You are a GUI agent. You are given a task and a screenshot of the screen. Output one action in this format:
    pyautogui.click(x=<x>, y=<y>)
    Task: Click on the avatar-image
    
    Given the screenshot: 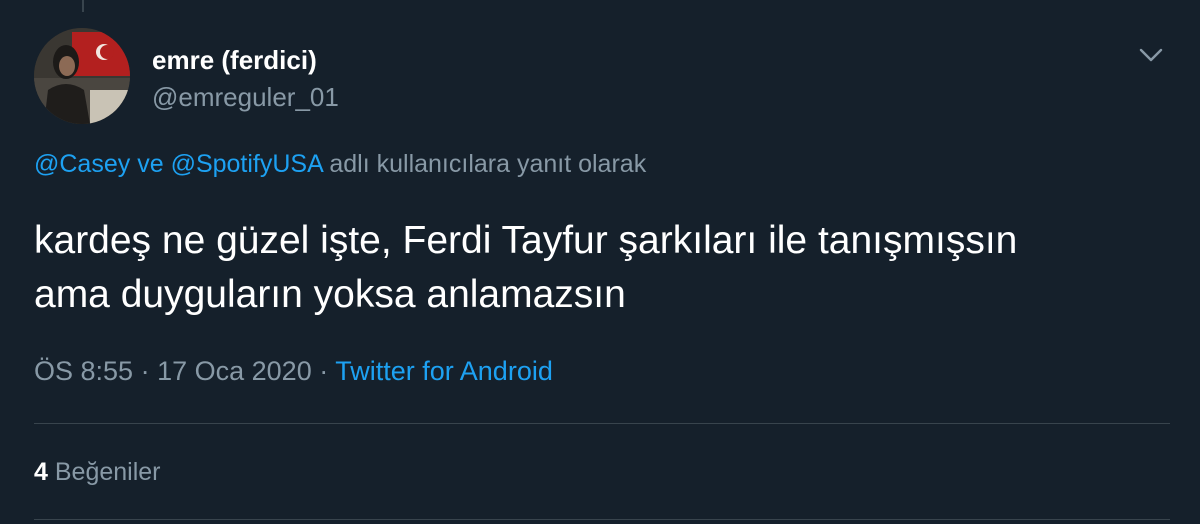 What is the action you would take?
    pyautogui.click(x=82, y=76)
    